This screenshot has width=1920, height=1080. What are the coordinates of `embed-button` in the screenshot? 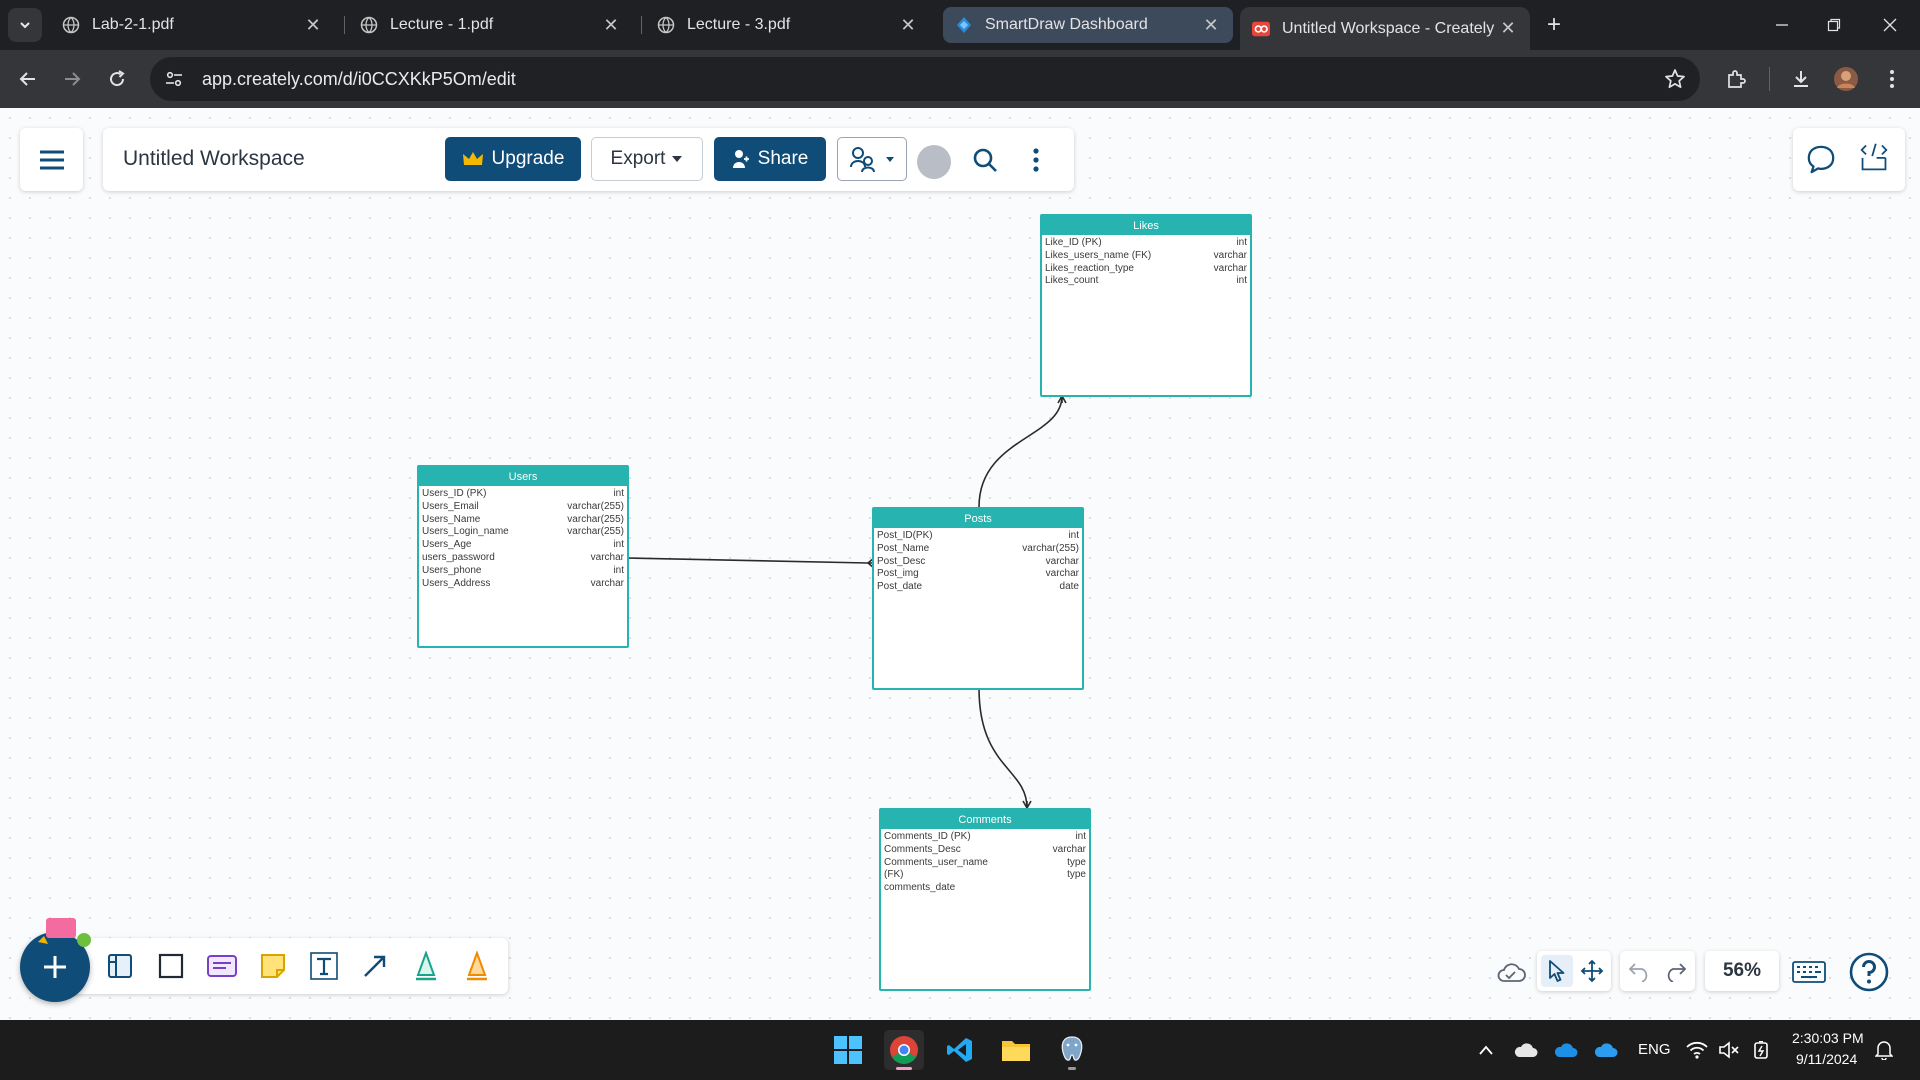 It's located at (1874, 157).